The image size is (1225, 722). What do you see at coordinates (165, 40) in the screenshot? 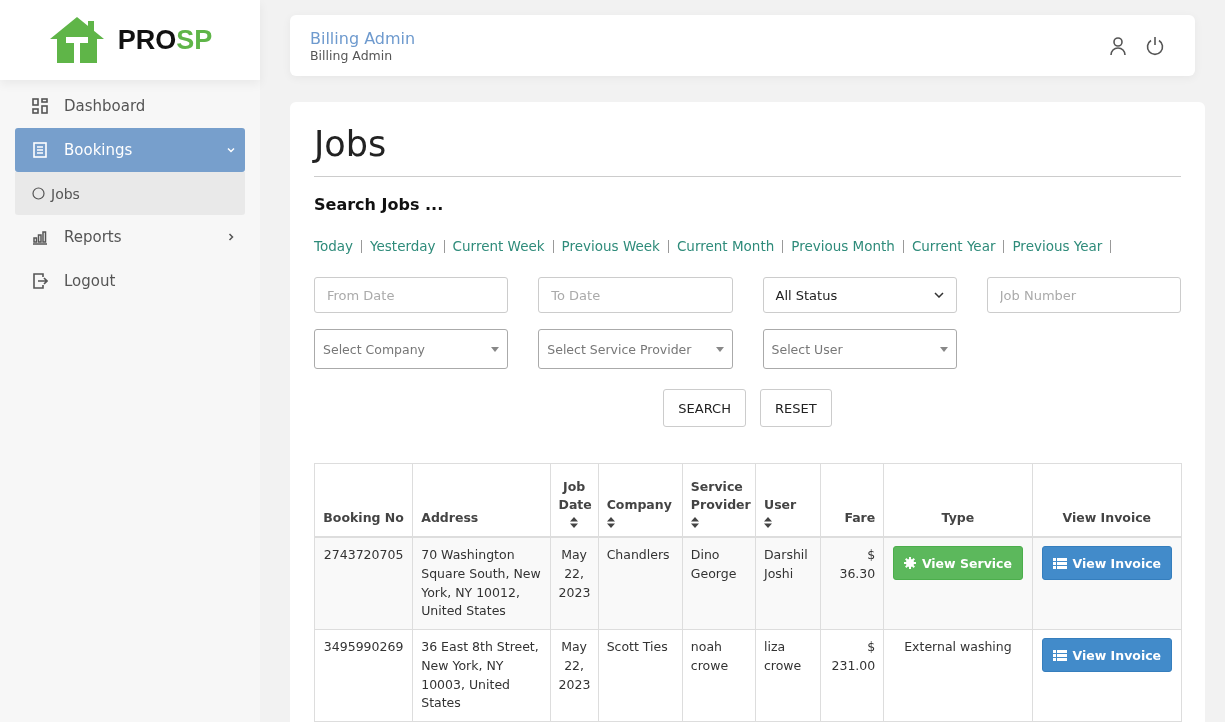
I see `logo-text: PROSP` at bounding box center [165, 40].